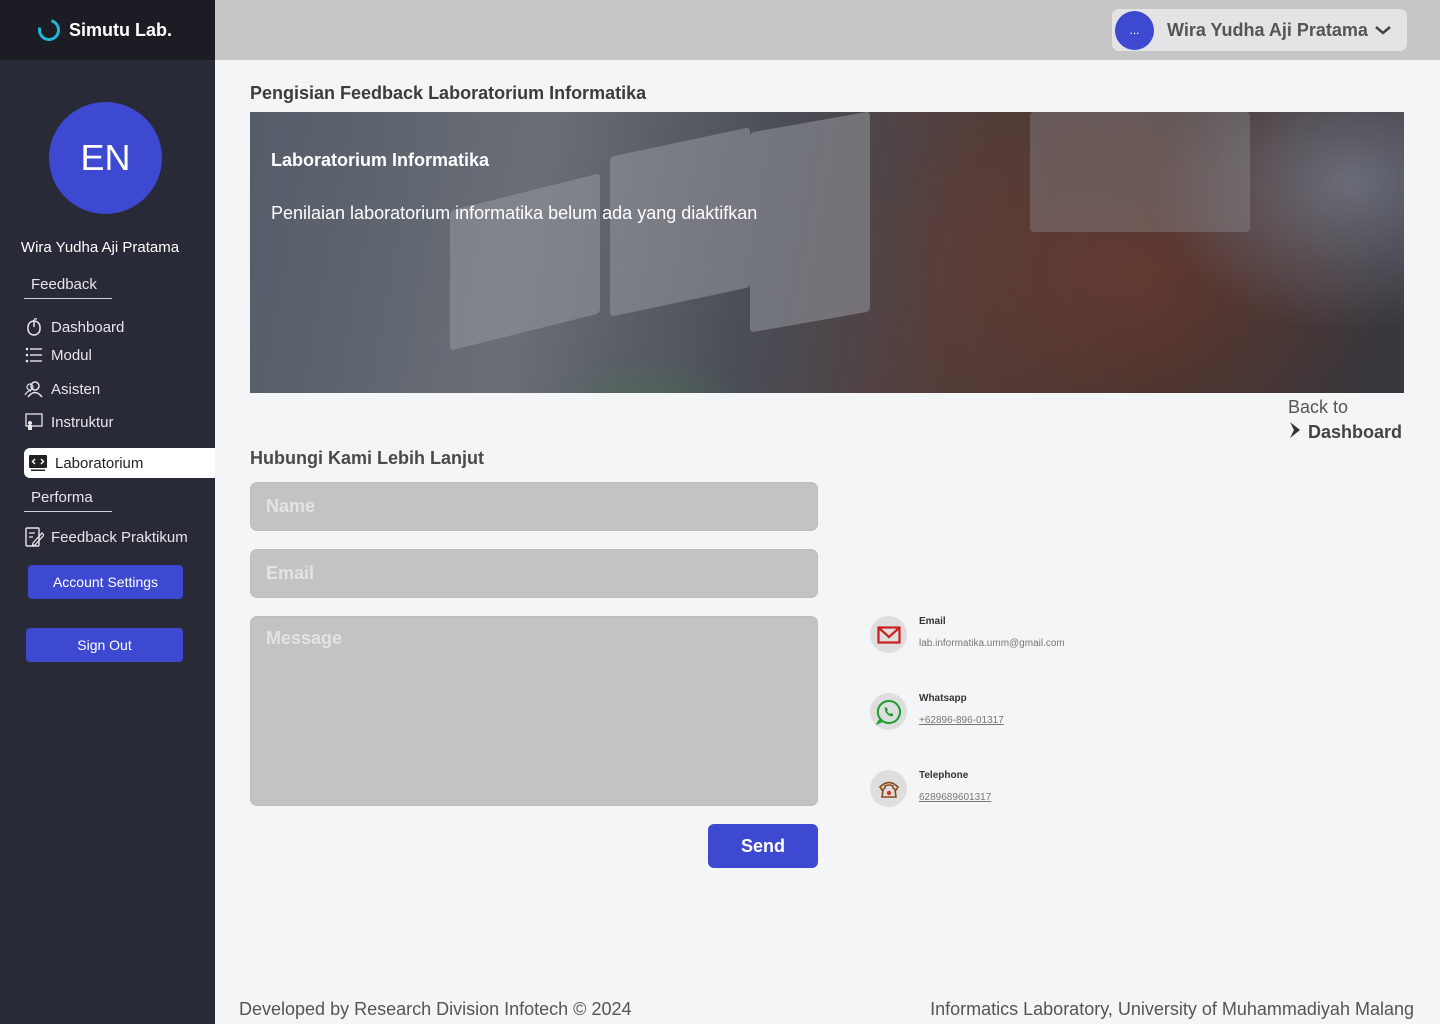  Describe the element at coordinates (104, 645) in the screenshot. I see `sign-out-button: Sign Out` at that location.